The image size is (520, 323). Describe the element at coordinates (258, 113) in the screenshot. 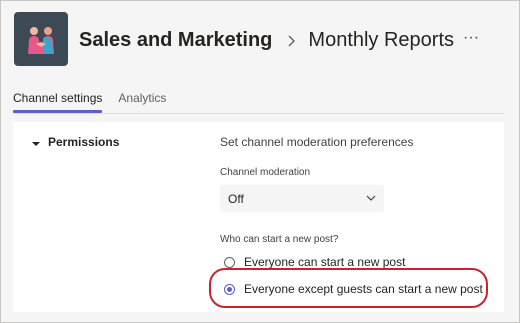

I see `tabs-divider` at that location.